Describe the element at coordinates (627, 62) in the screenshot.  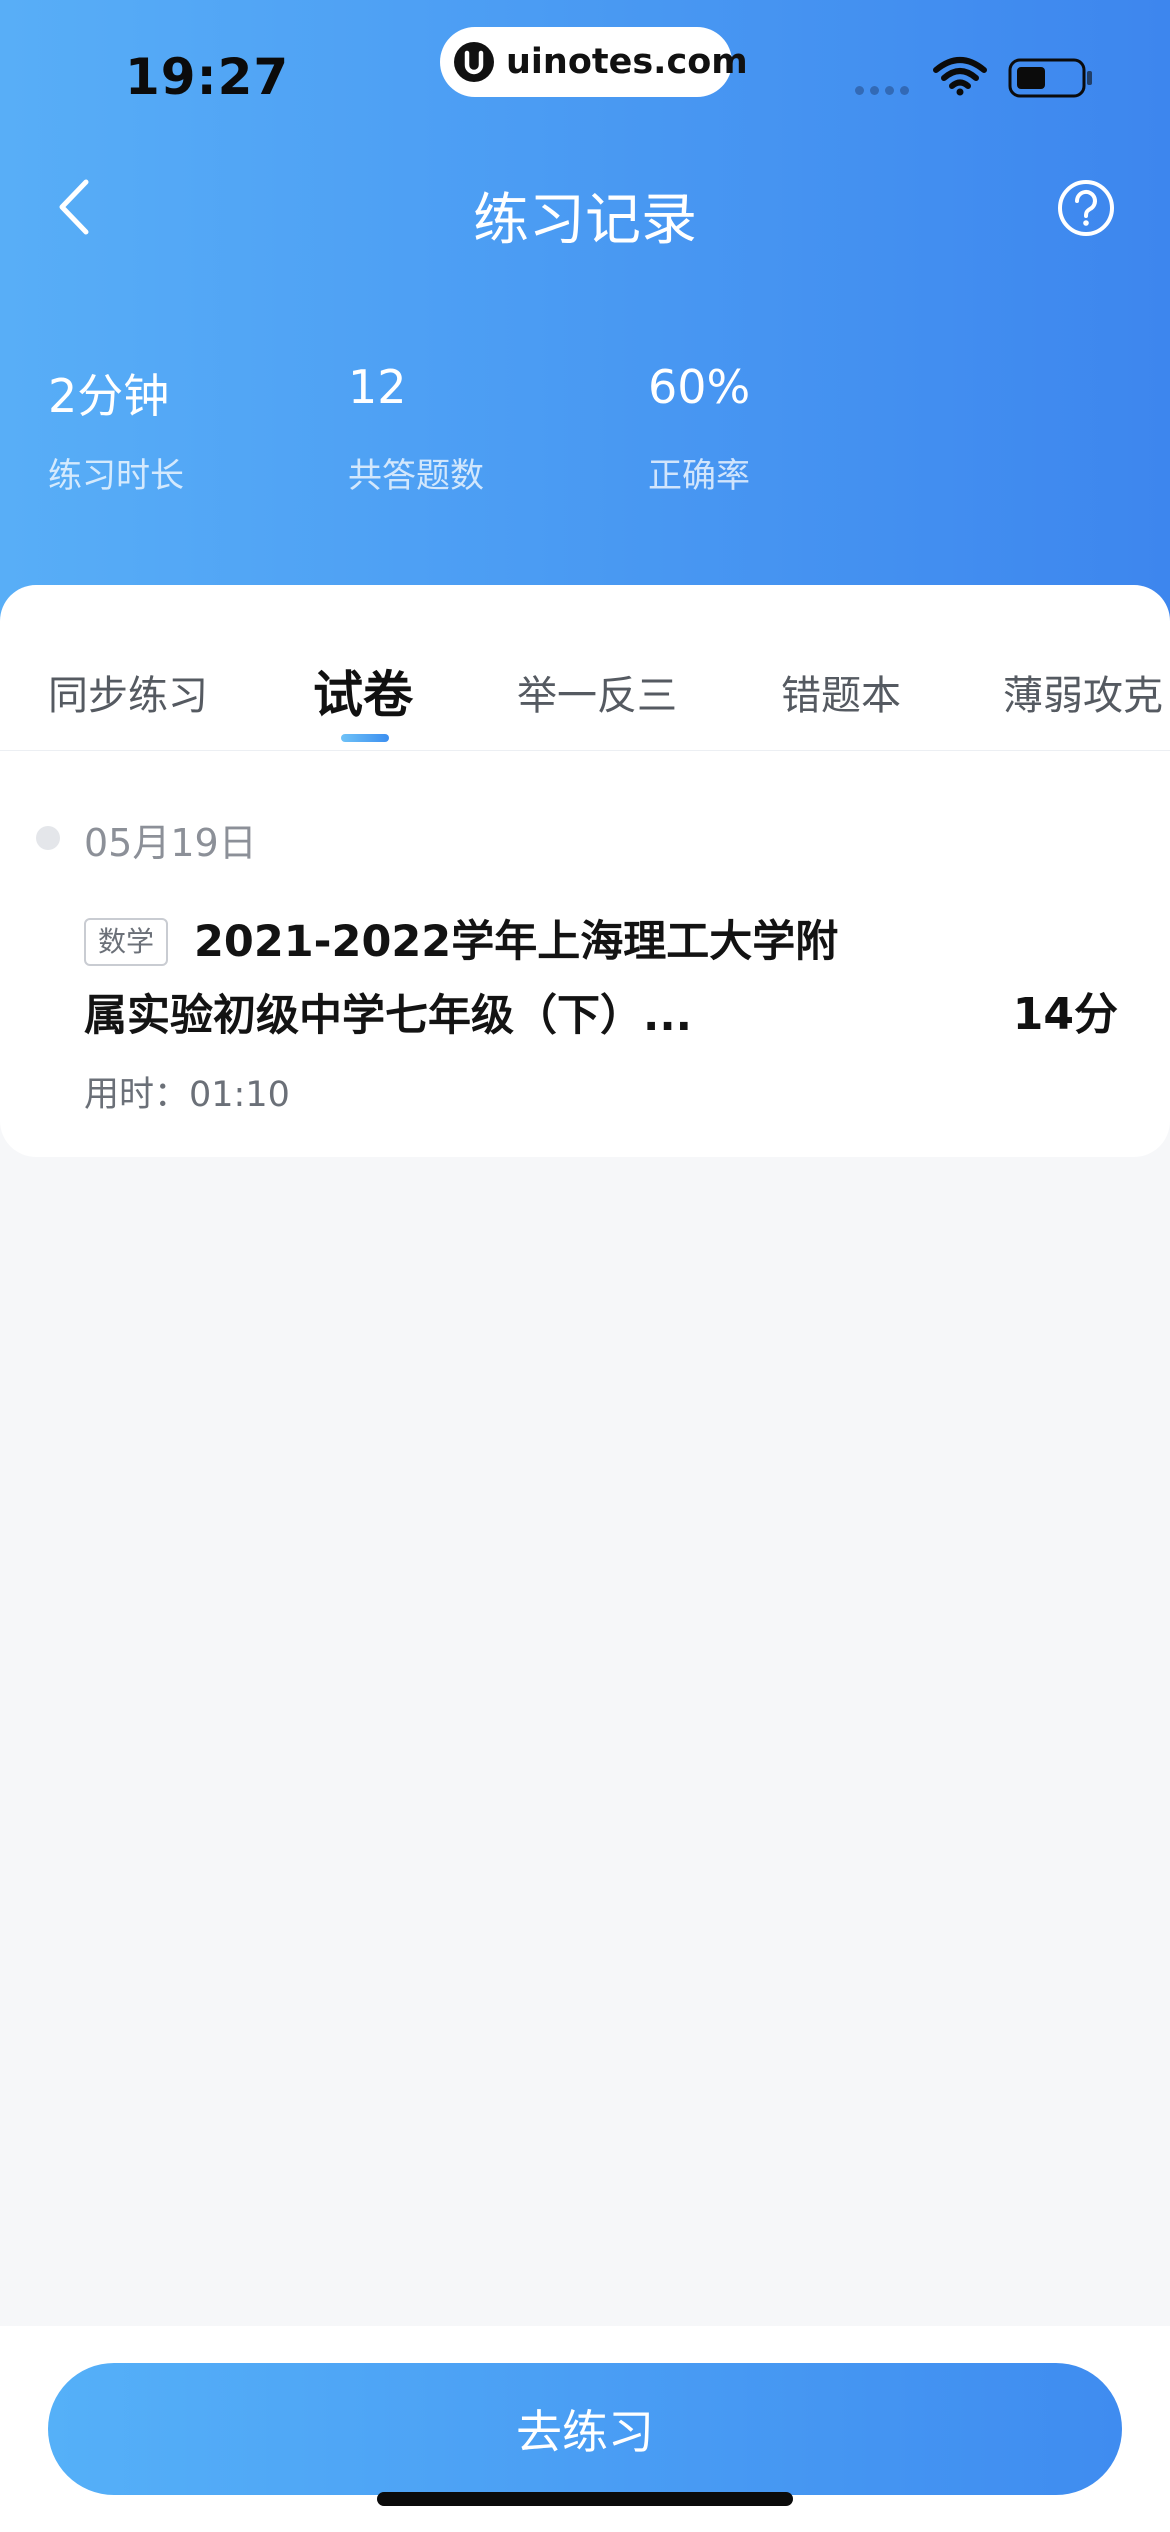
I see `url-text: uinotes.com` at that location.